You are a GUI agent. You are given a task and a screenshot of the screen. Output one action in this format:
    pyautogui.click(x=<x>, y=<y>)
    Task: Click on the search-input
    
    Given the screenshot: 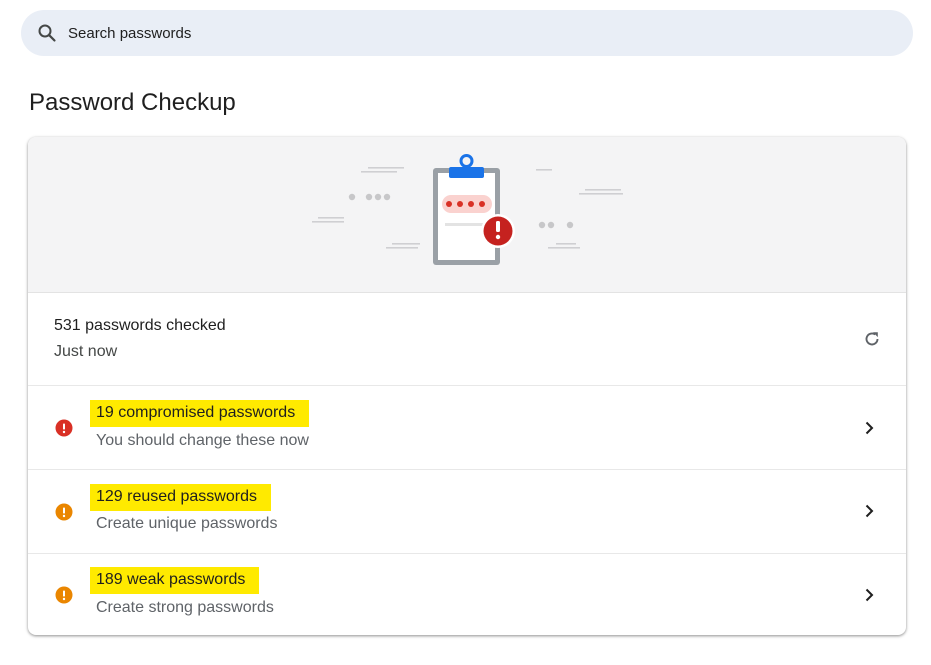 What is the action you would take?
    pyautogui.click(x=478, y=33)
    